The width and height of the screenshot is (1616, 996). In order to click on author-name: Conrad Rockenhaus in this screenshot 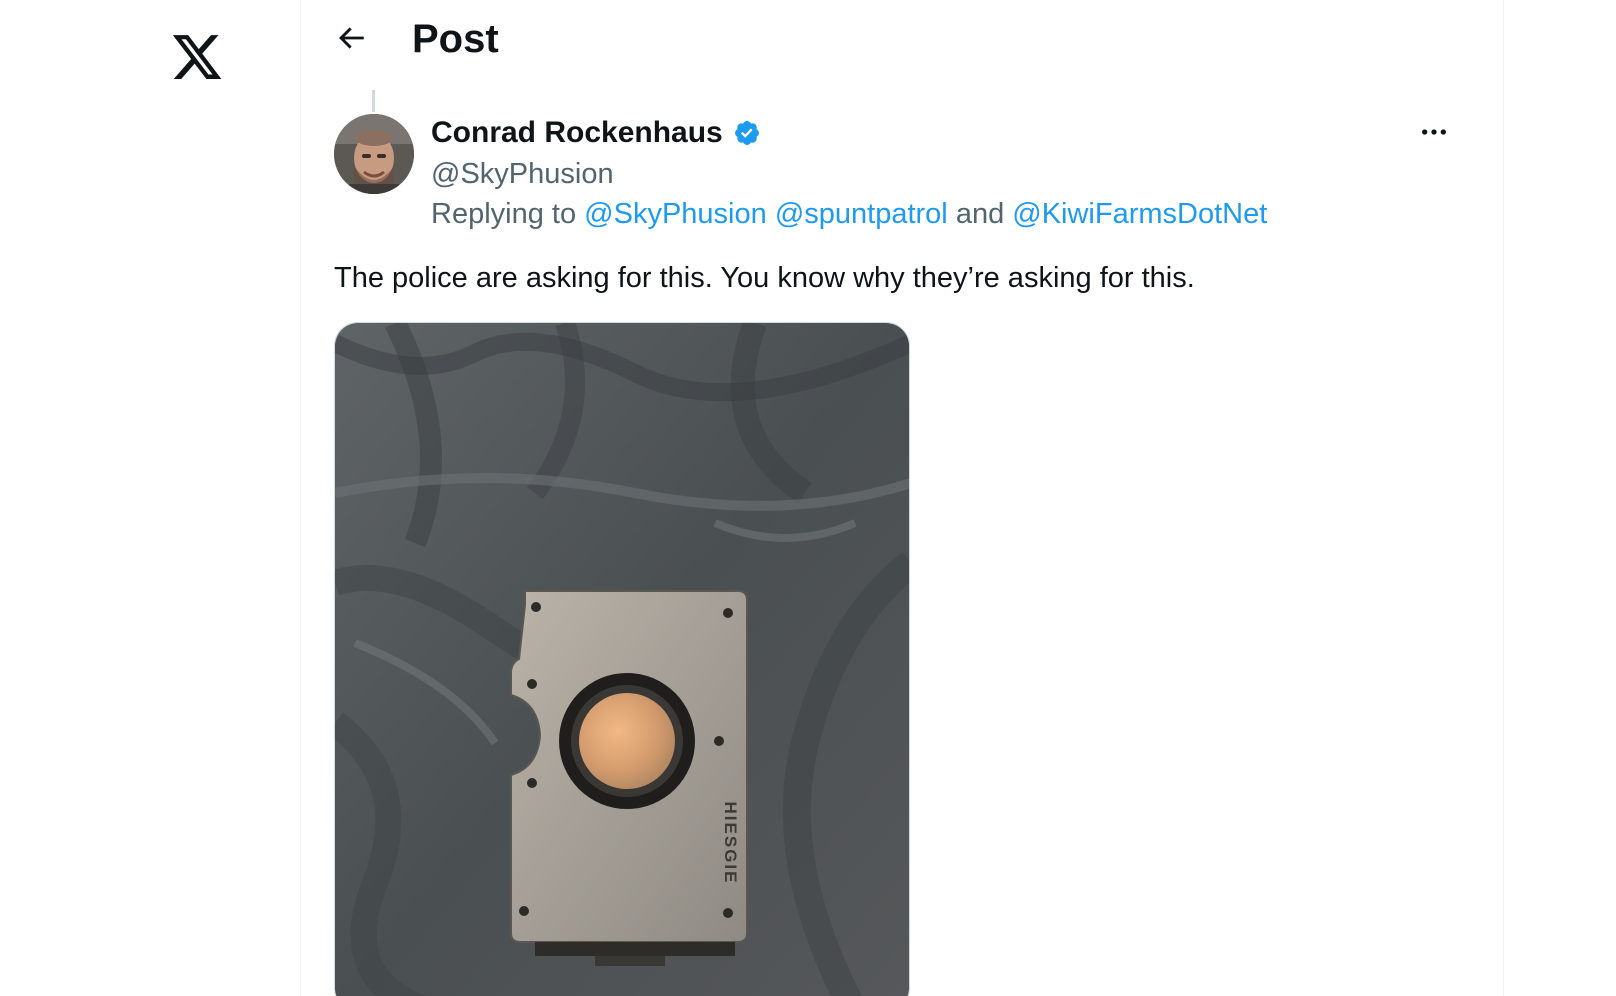, I will do `click(577, 133)`.